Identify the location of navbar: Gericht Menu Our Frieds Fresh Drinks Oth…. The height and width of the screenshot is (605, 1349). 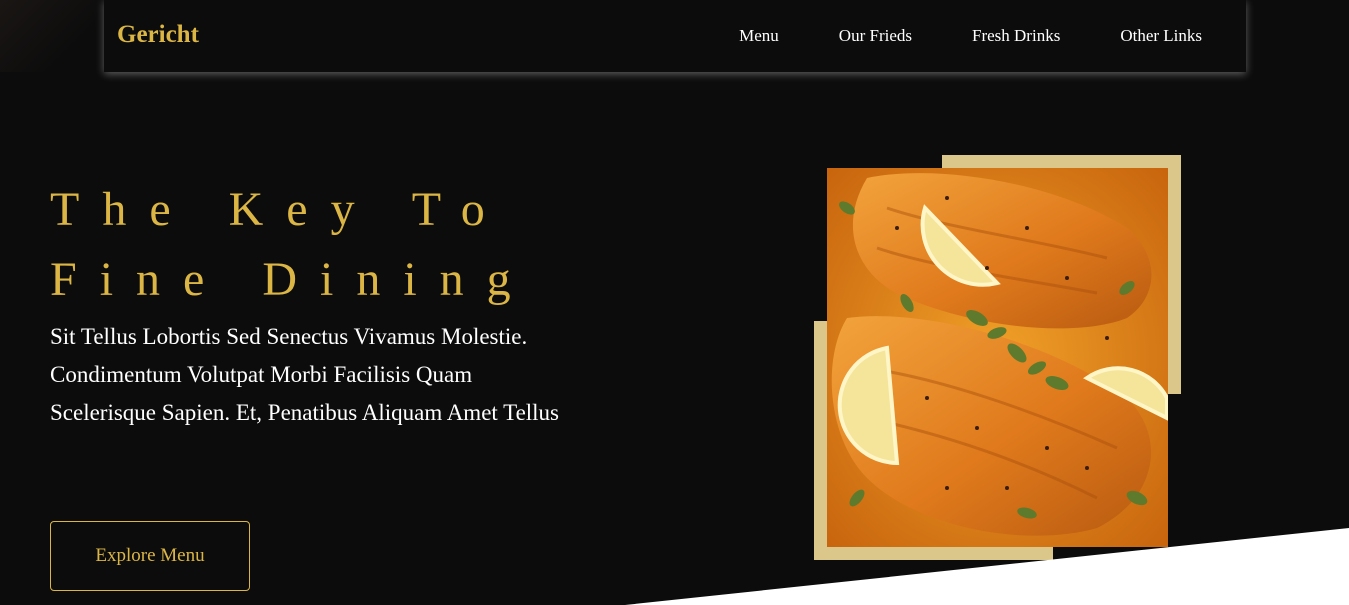
(675, 36).